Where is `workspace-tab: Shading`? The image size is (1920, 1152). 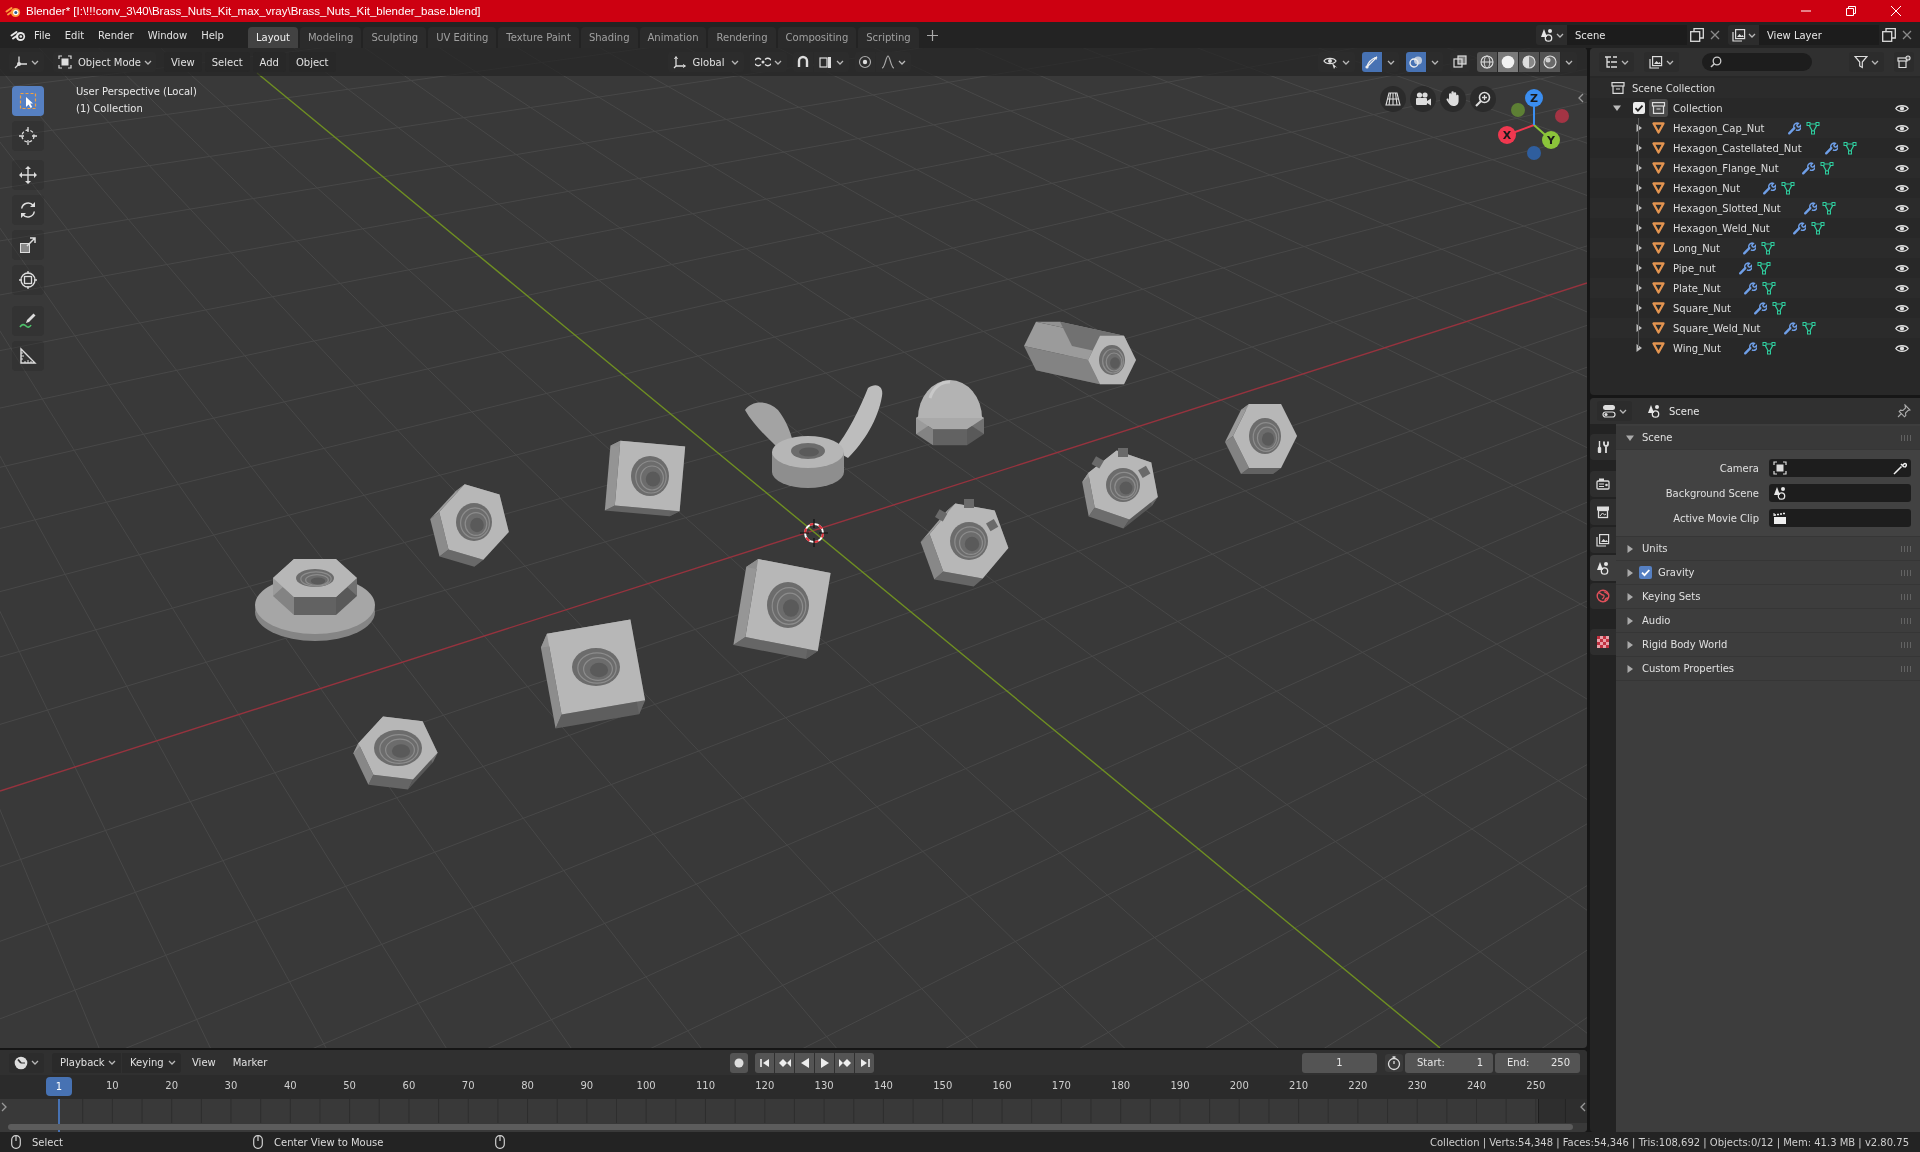
workspace-tab: Shading is located at coordinates (609, 37).